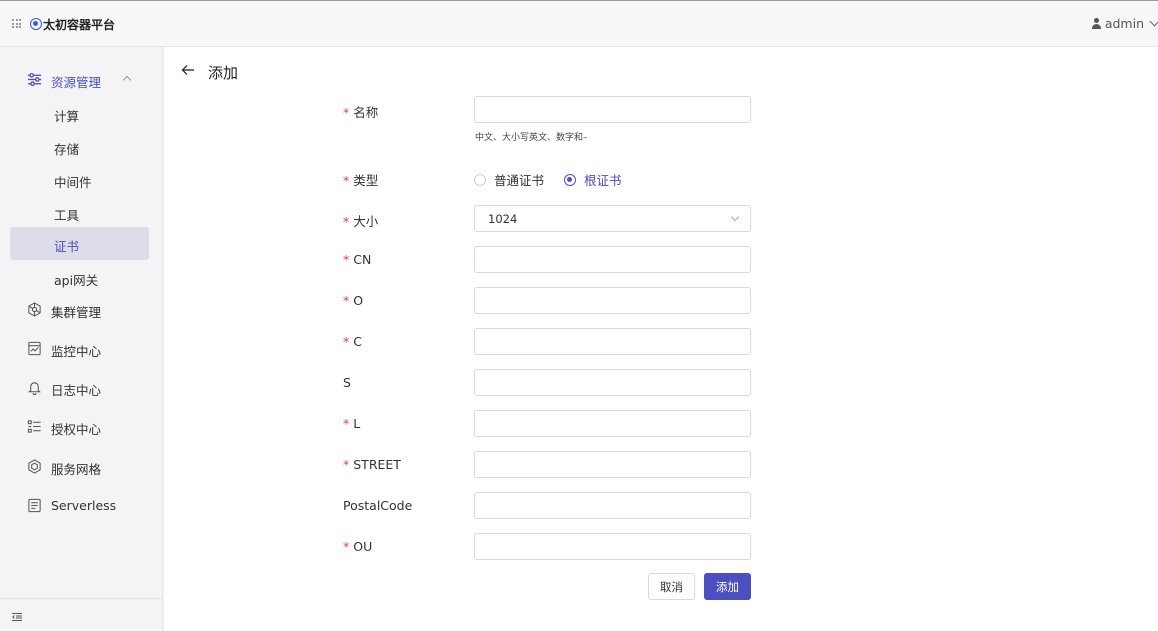 This screenshot has height=631, width=1158. Describe the element at coordinates (76, 280) in the screenshot. I see `sidebar-item-label: api网关` at that location.